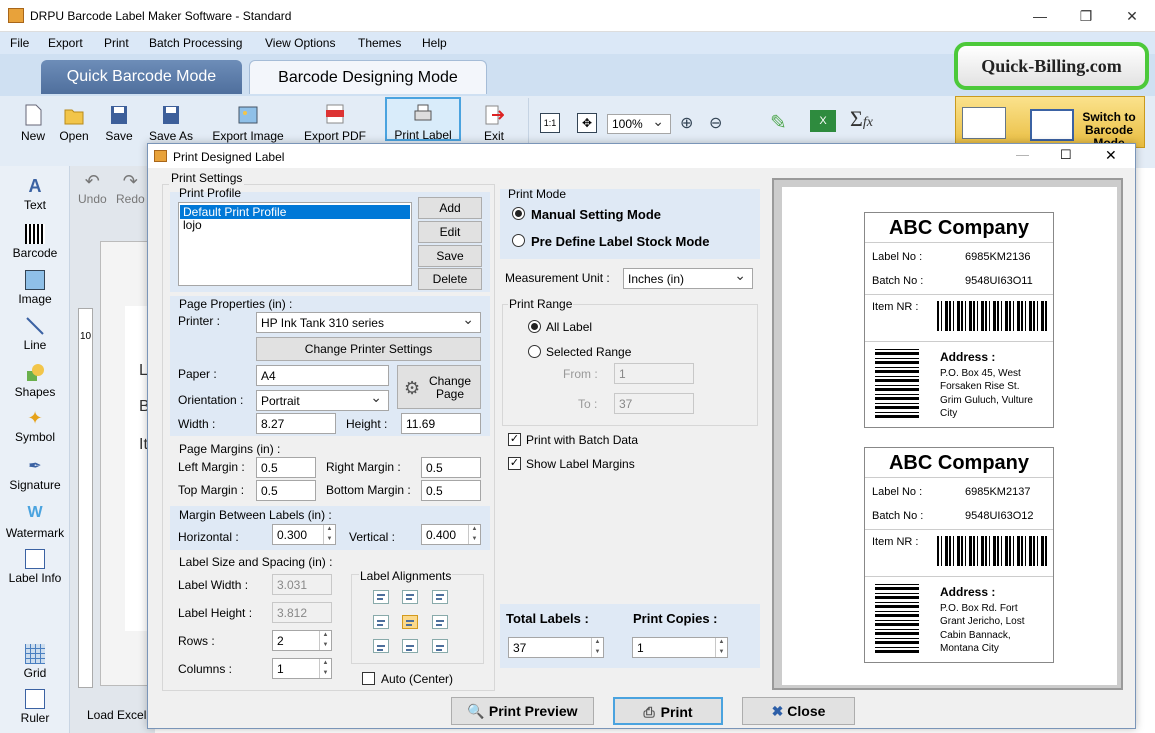 The height and width of the screenshot is (733, 1155). I want to click on exit-button: Exit, so click(494, 122).